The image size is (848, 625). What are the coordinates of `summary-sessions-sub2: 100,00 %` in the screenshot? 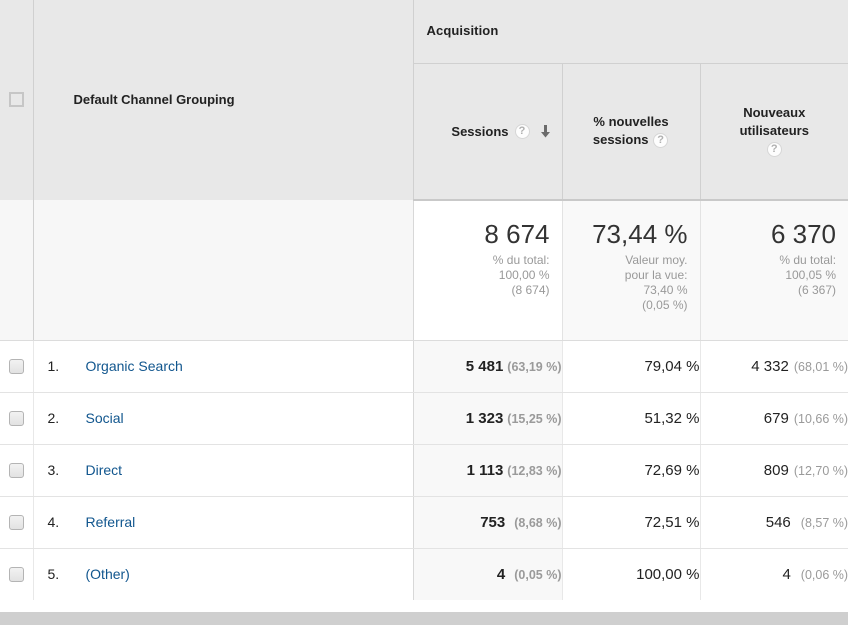 It's located at (524, 275).